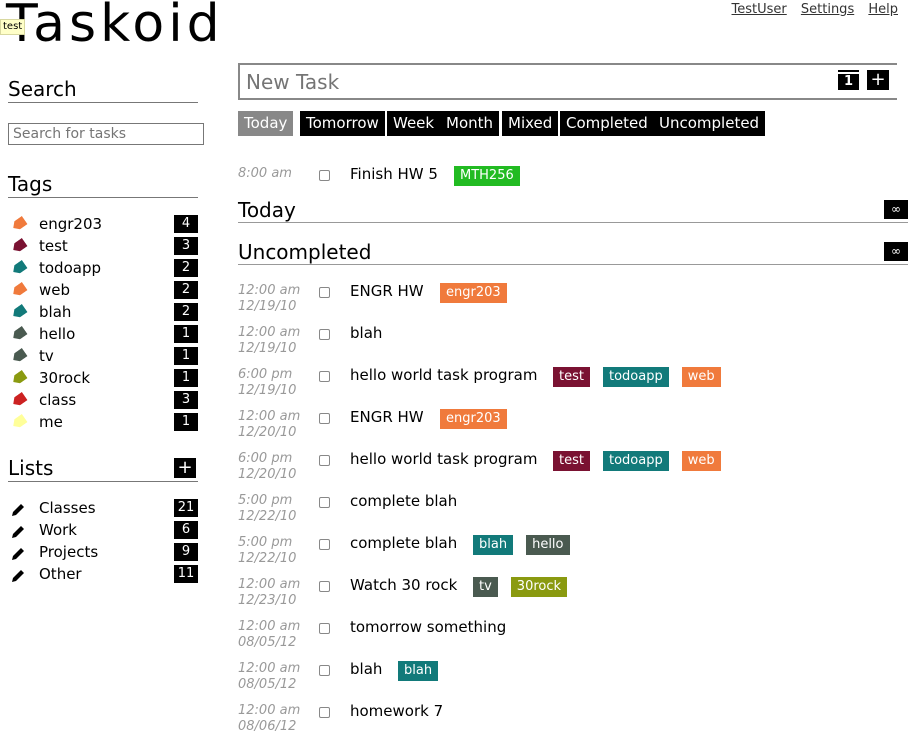 The height and width of the screenshot is (745, 917). What do you see at coordinates (103, 552) in the screenshot?
I see `list-item-projects: Projects 9` at bounding box center [103, 552].